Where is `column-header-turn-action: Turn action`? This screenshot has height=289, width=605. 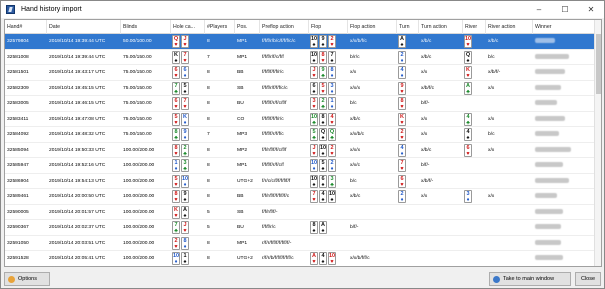 column-header-turn-action: Turn action is located at coordinates (441, 27).